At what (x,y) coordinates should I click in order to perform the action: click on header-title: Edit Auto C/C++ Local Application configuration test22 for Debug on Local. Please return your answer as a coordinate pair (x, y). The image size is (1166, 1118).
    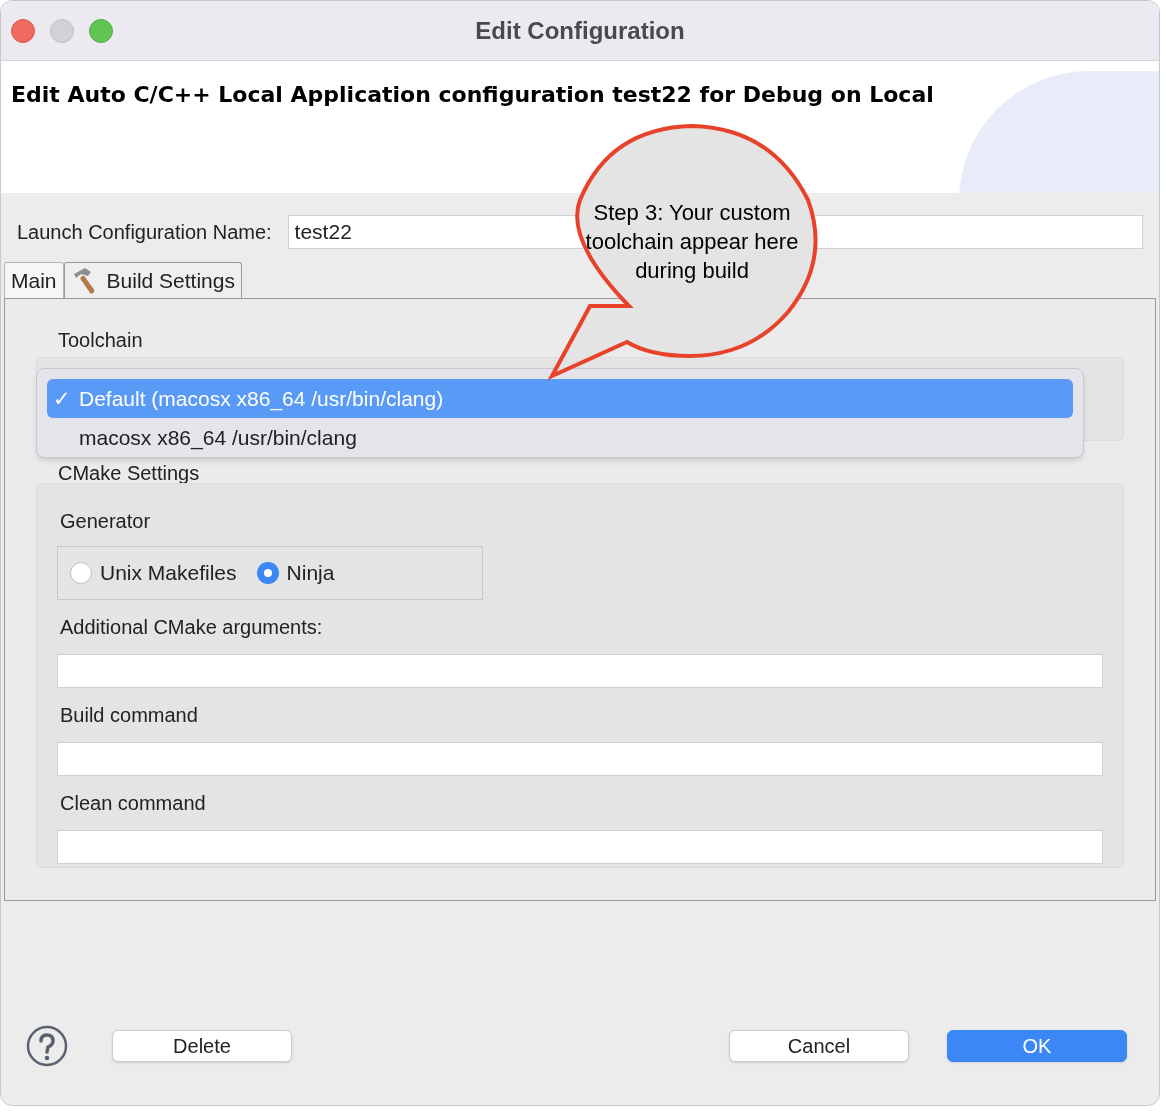
    Looking at the image, I should click on (472, 94).